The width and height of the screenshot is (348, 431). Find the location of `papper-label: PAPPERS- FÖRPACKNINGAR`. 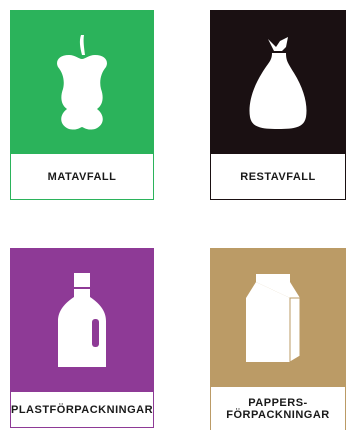

papper-label: PAPPERS- FÖRPACKNINGAR is located at coordinates (278, 409).